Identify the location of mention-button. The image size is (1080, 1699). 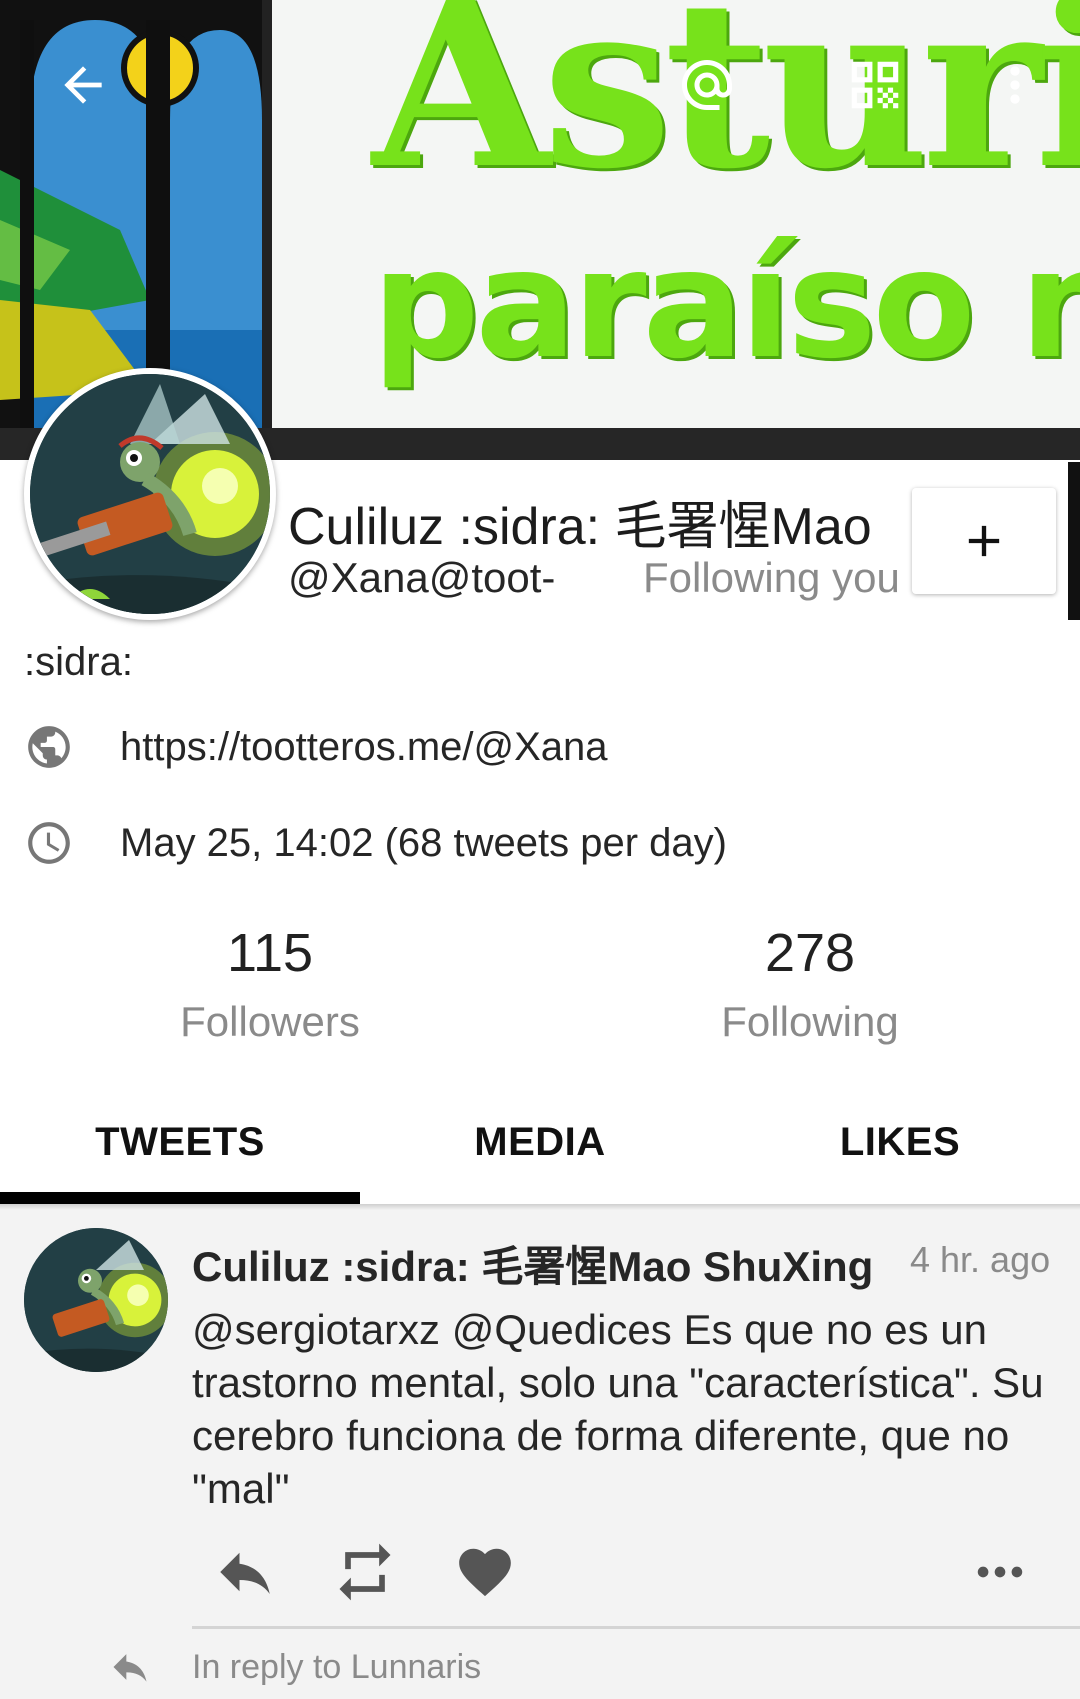
(707, 85).